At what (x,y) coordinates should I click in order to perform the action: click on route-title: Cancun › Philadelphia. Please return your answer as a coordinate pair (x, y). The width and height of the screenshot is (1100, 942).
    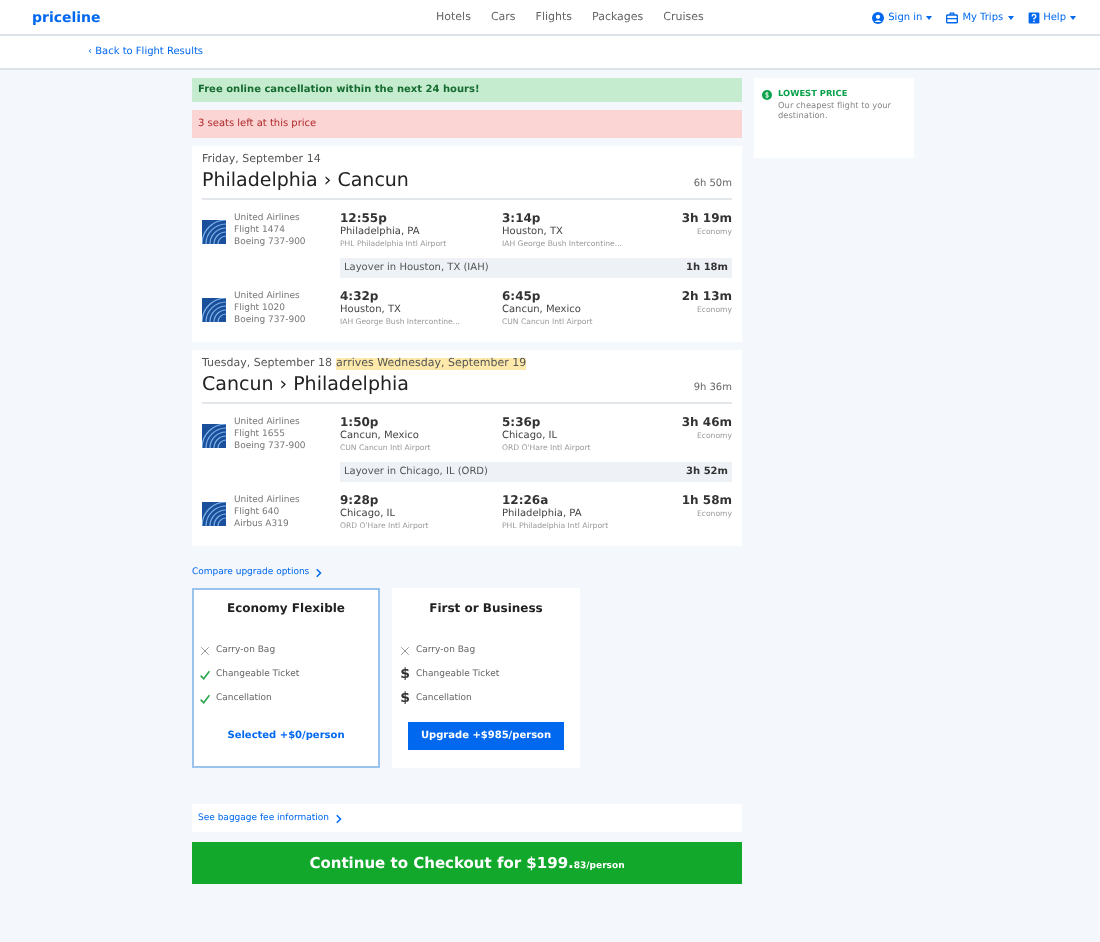
    Looking at the image, I should click on (305, 385).